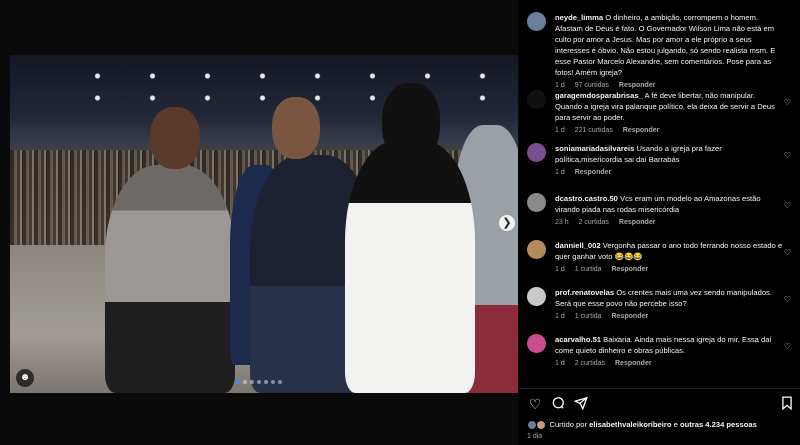  I want to click on liked-by-connector: e, so click(675, 424).